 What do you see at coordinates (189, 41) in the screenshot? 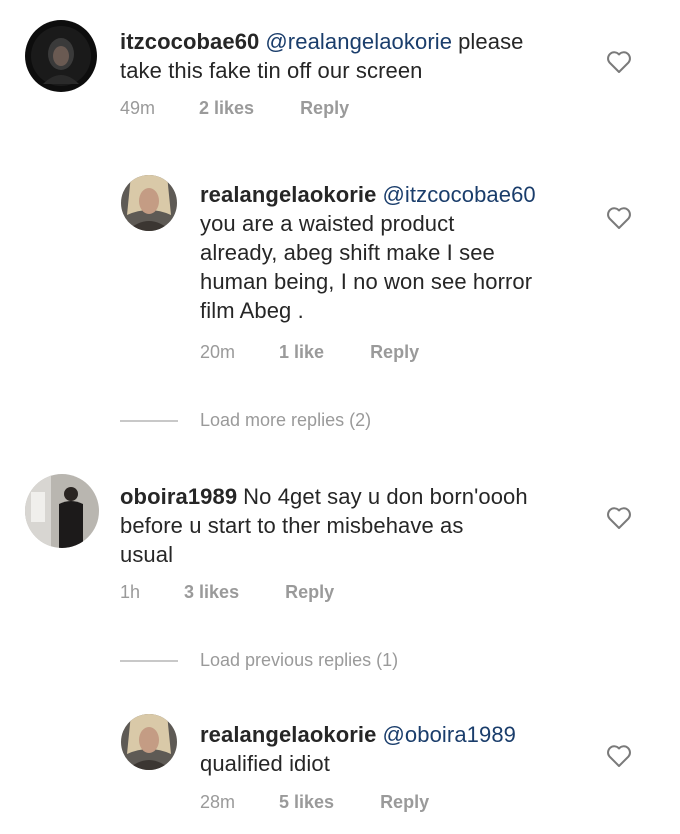
I see `comment-username: itzcocobae60` at bounding box center [189, 41].